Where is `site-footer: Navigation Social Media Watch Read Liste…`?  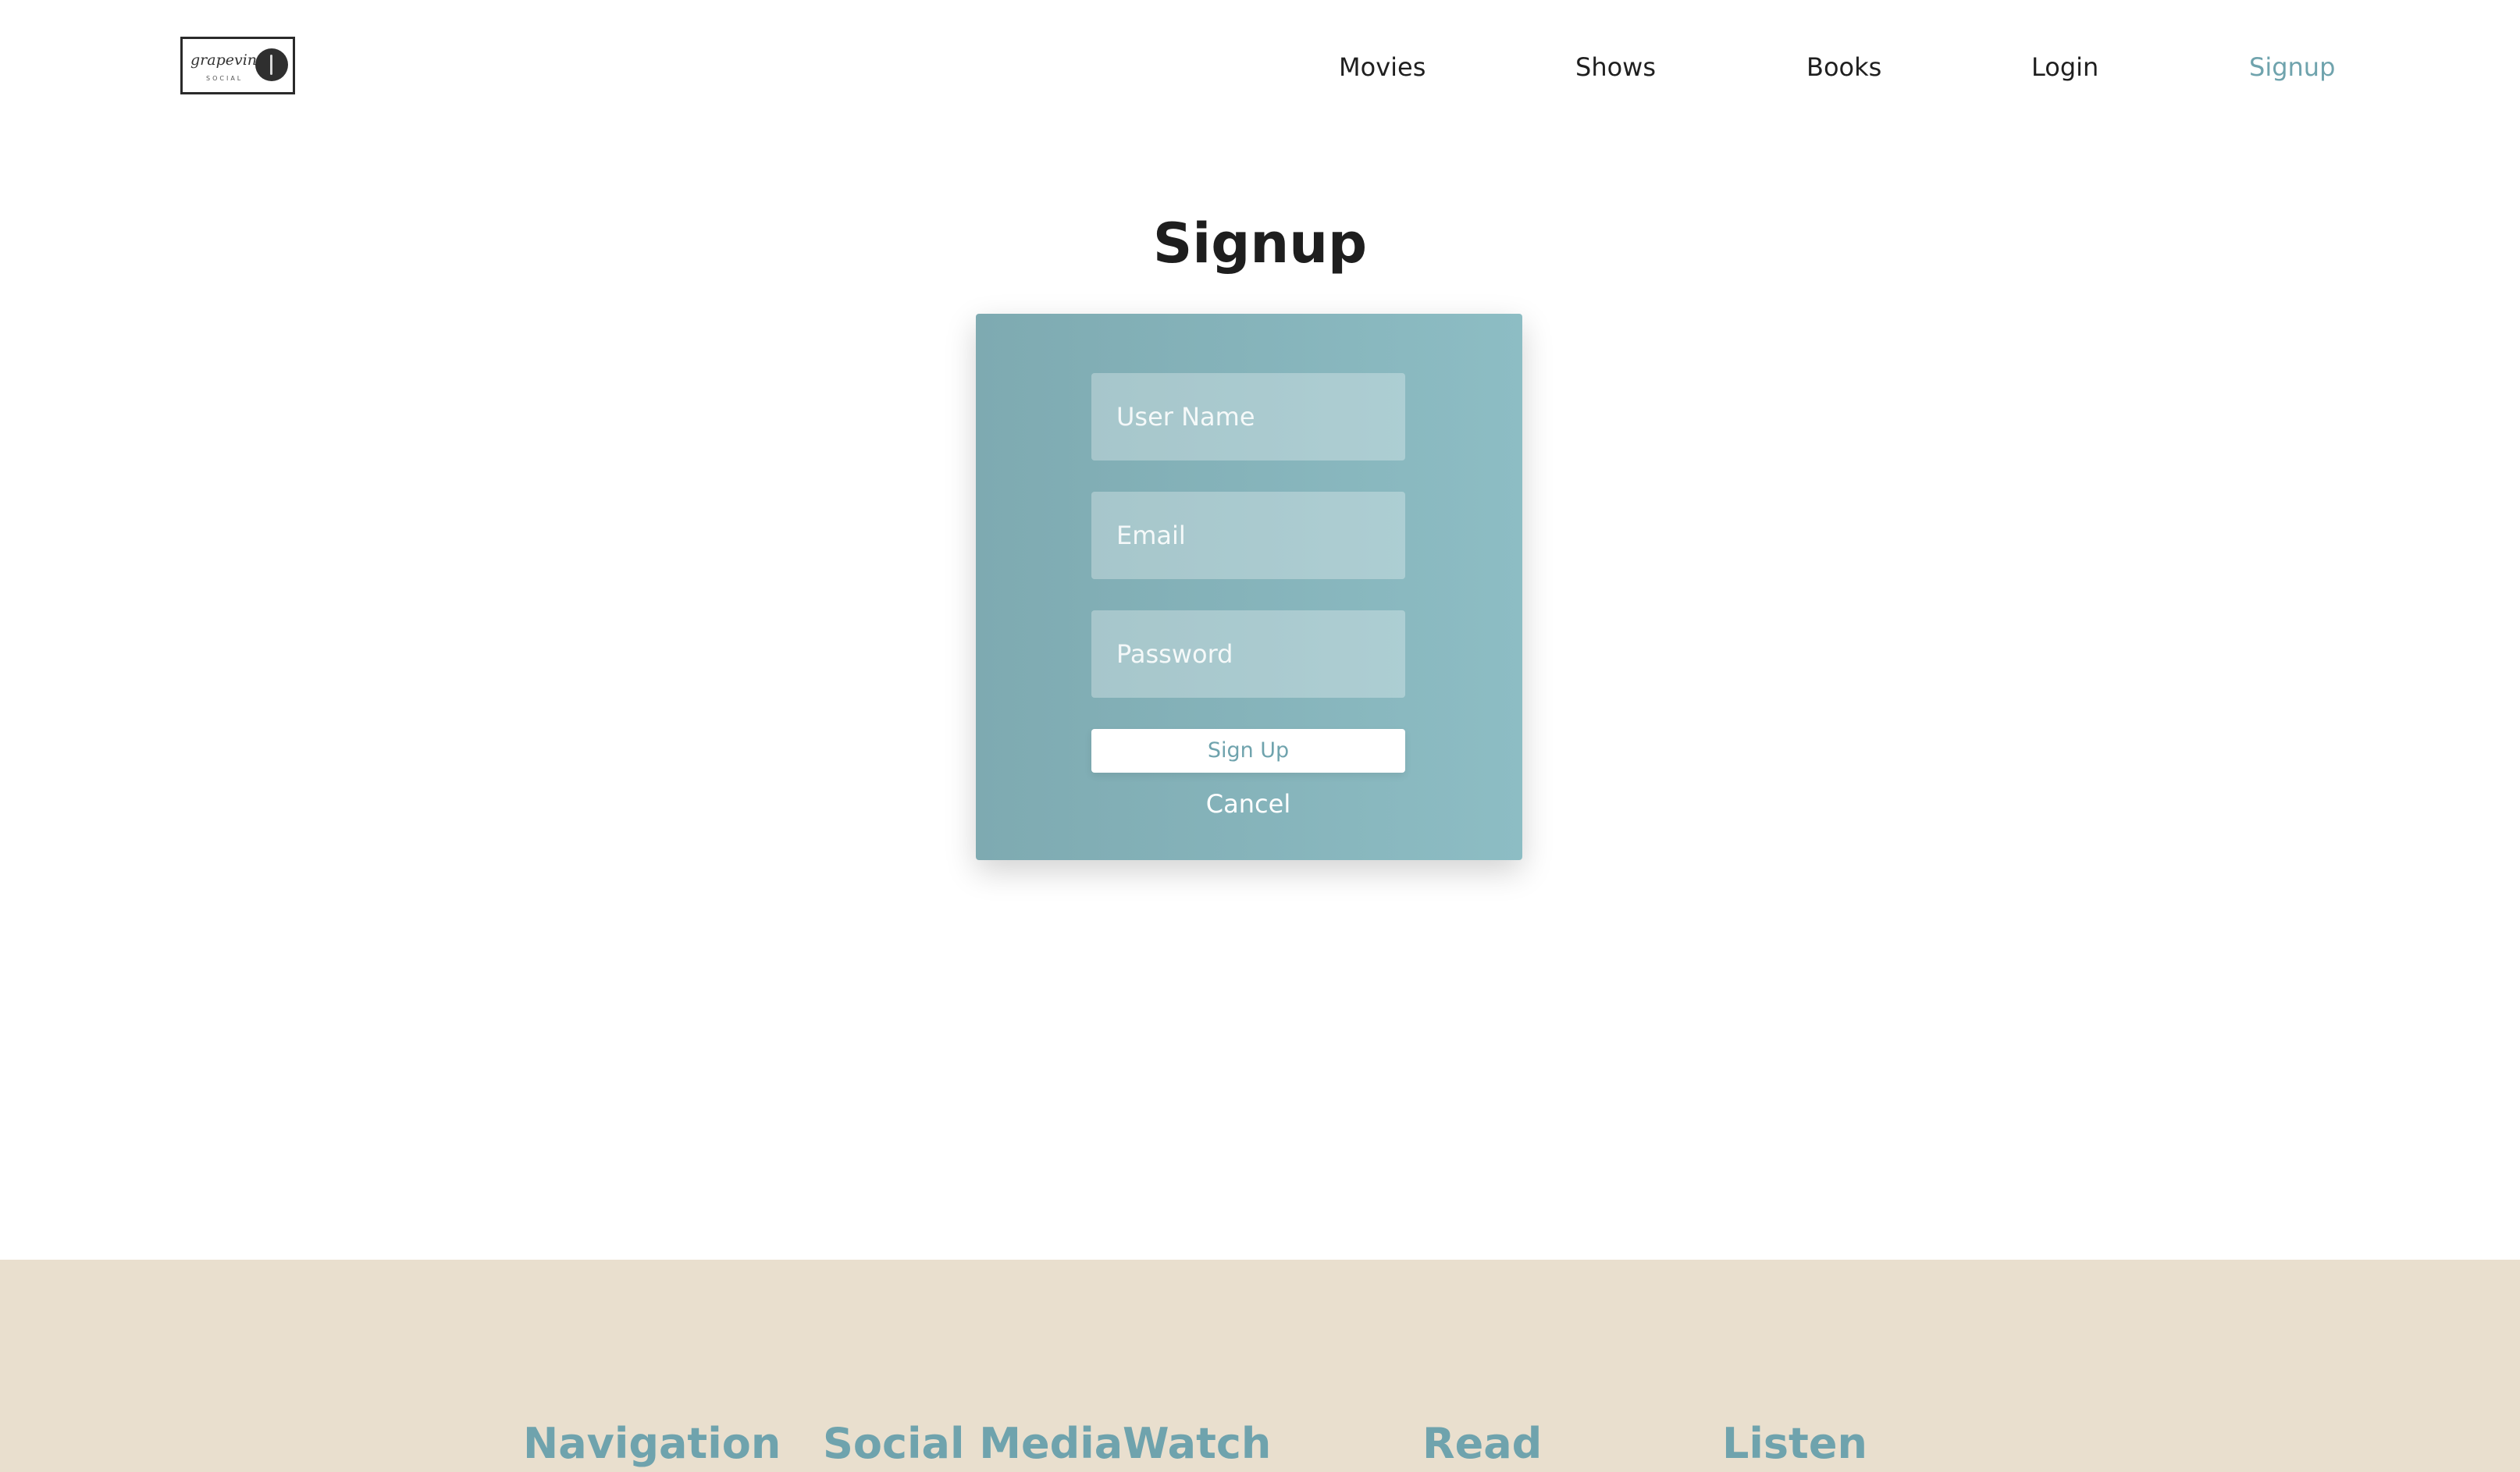 site-footer: Navigation Social Media Watch Read Liste… is located at coordinates (1260, 1366).